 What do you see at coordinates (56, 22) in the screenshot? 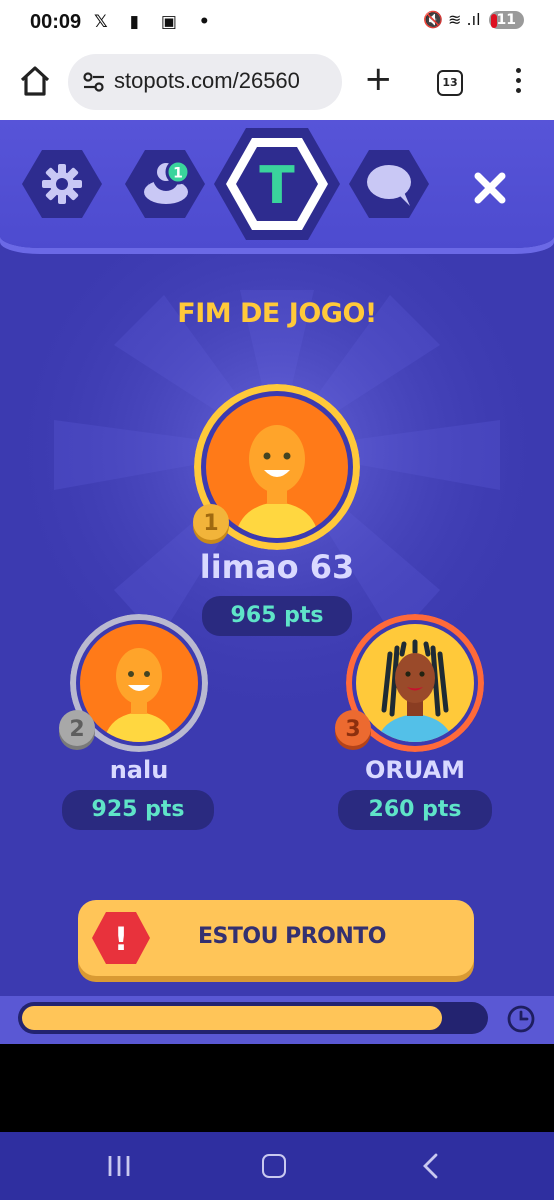
I see `status-time: 00:09` at bounding box center [56, 22].